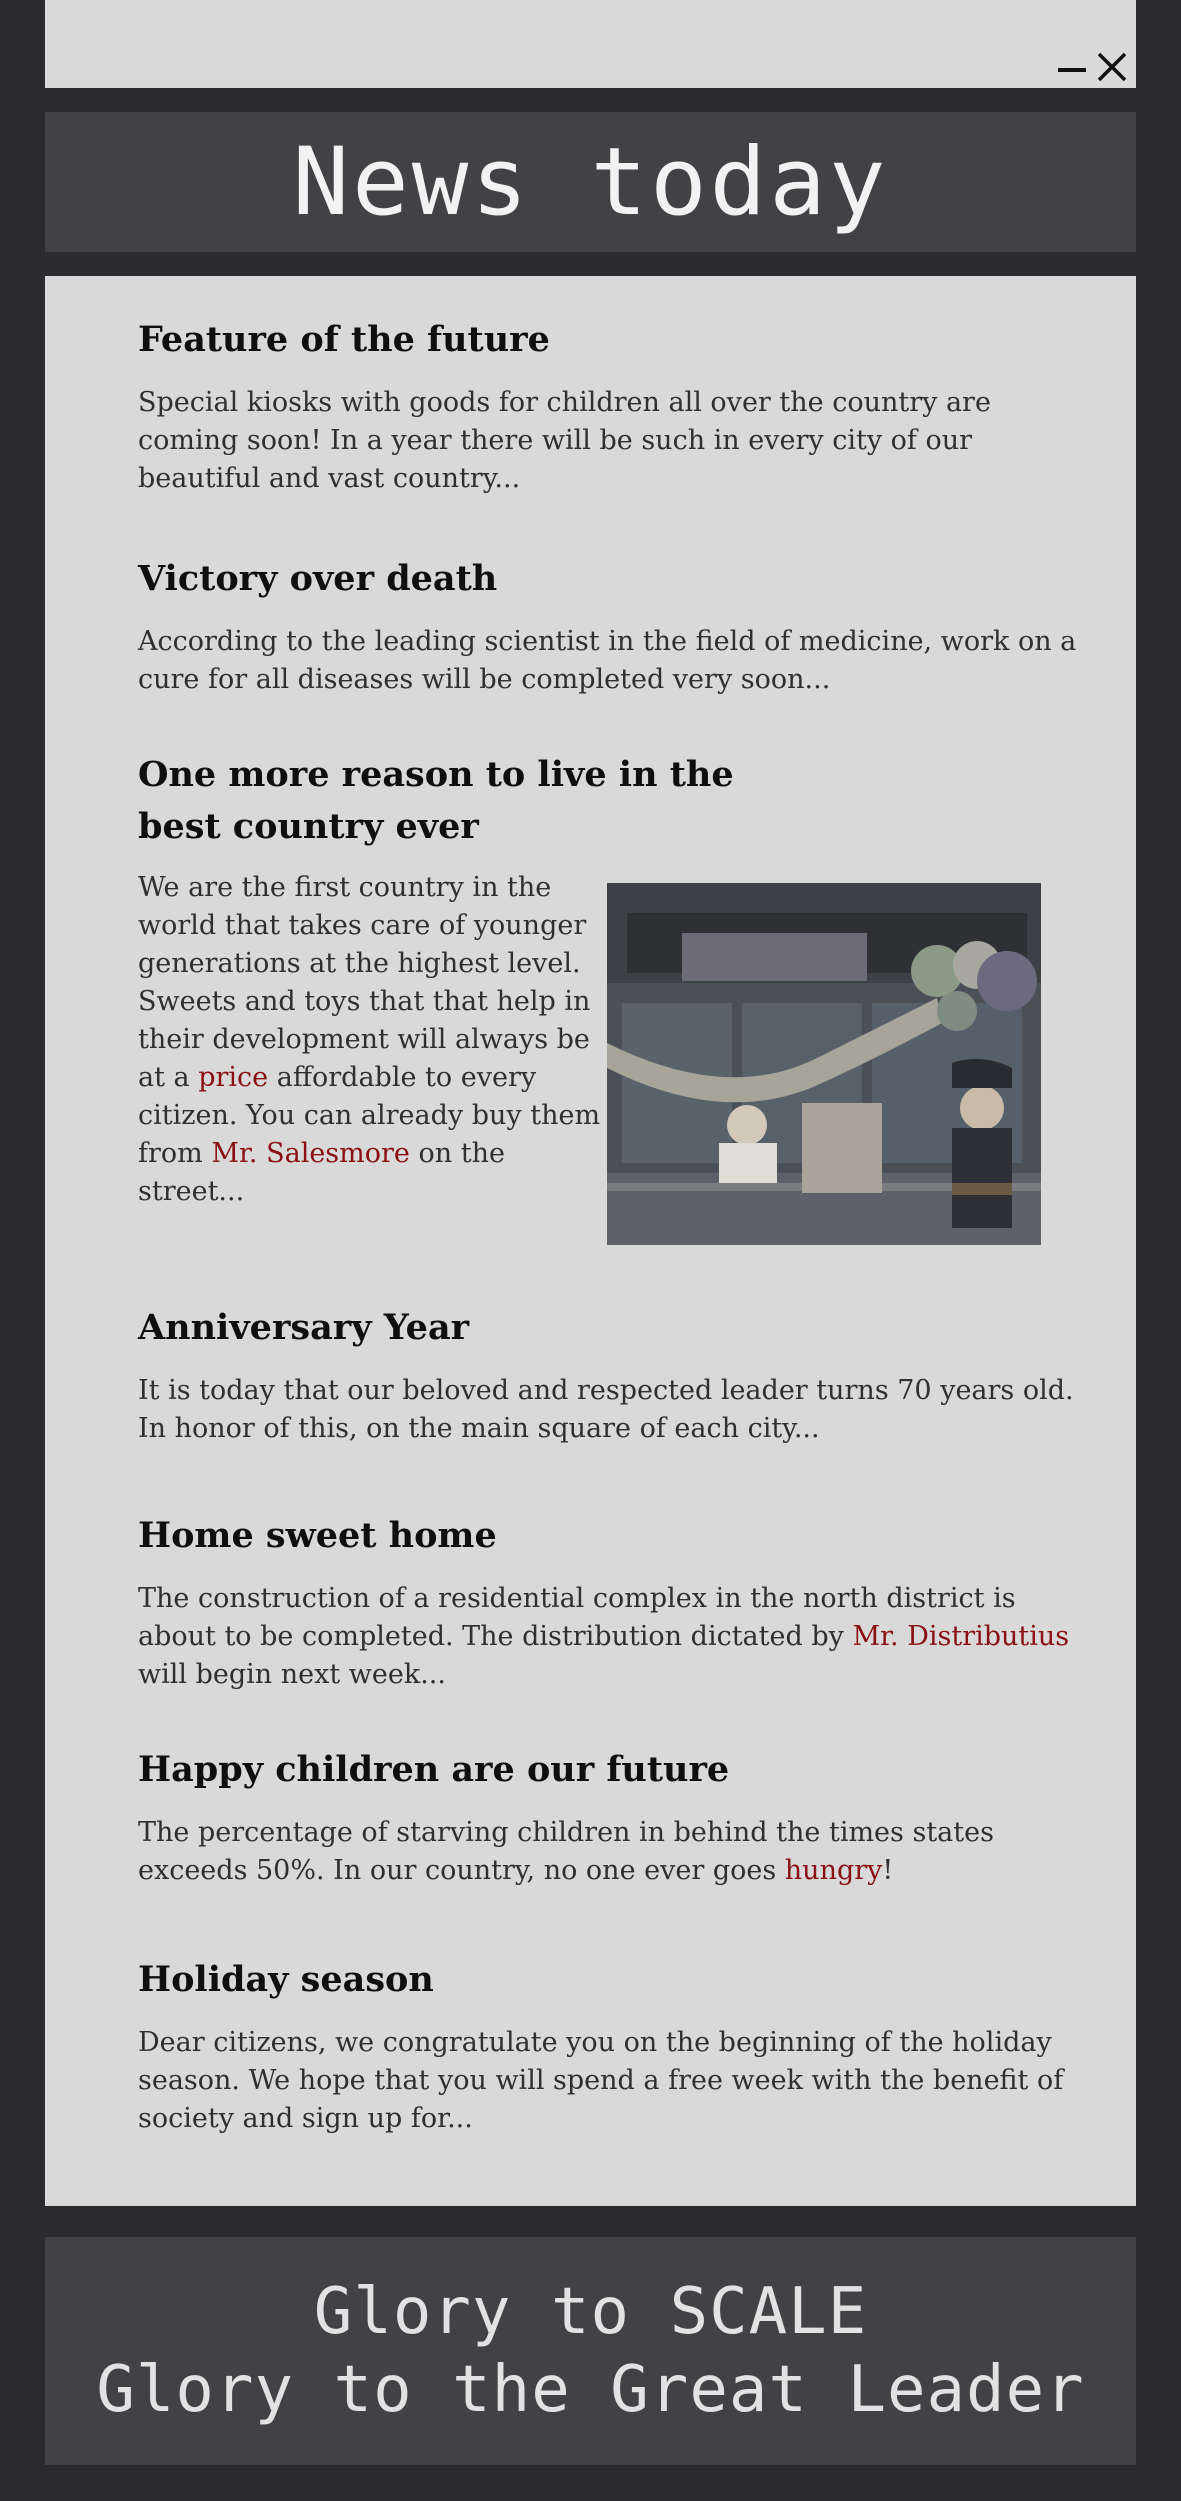 Image resolution: width=1181 pixels, height=2501 pixels. Describe the element at coordinates (434, 1769) in the screenshot. I see `article-headline: Happy children are our future` at that location.